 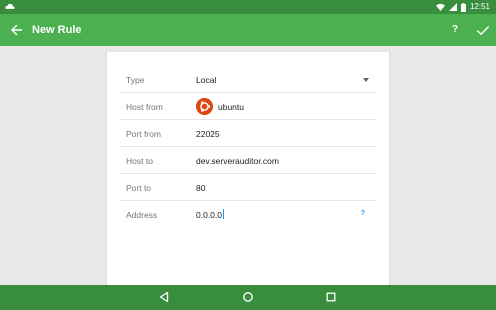 I want to click on text-cursor, so click(x=223, y=214).